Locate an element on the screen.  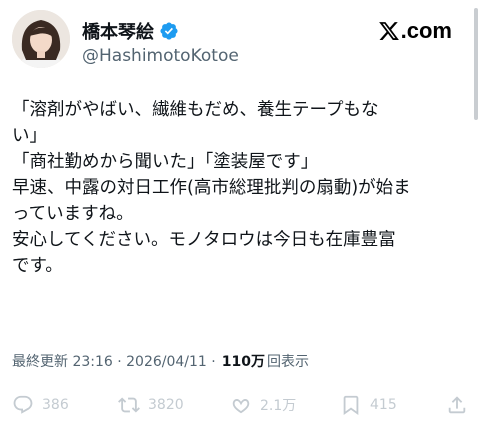
bookmark-icon is located at coordinates (351, 405).